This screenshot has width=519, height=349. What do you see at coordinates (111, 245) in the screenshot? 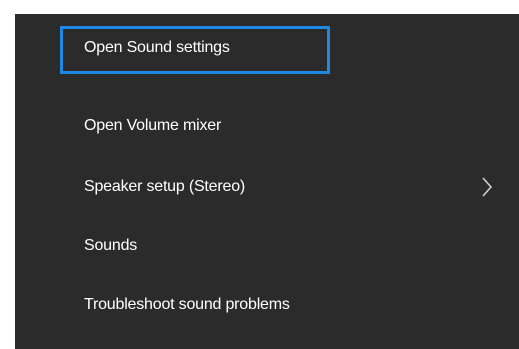
I see `menu-item-label: Sounds` at bounding box center [111, 245].